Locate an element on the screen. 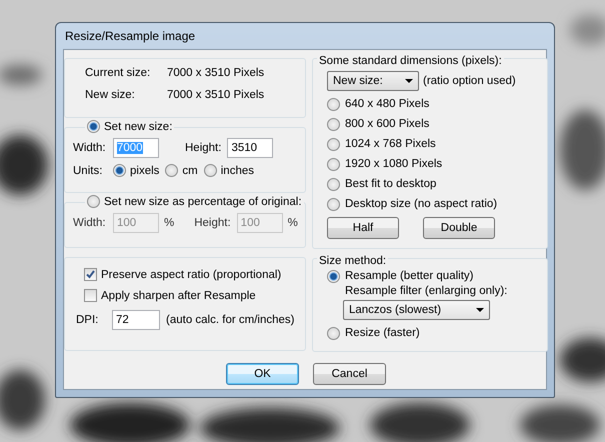  size-button: Double is located at coordinates (459, 228).